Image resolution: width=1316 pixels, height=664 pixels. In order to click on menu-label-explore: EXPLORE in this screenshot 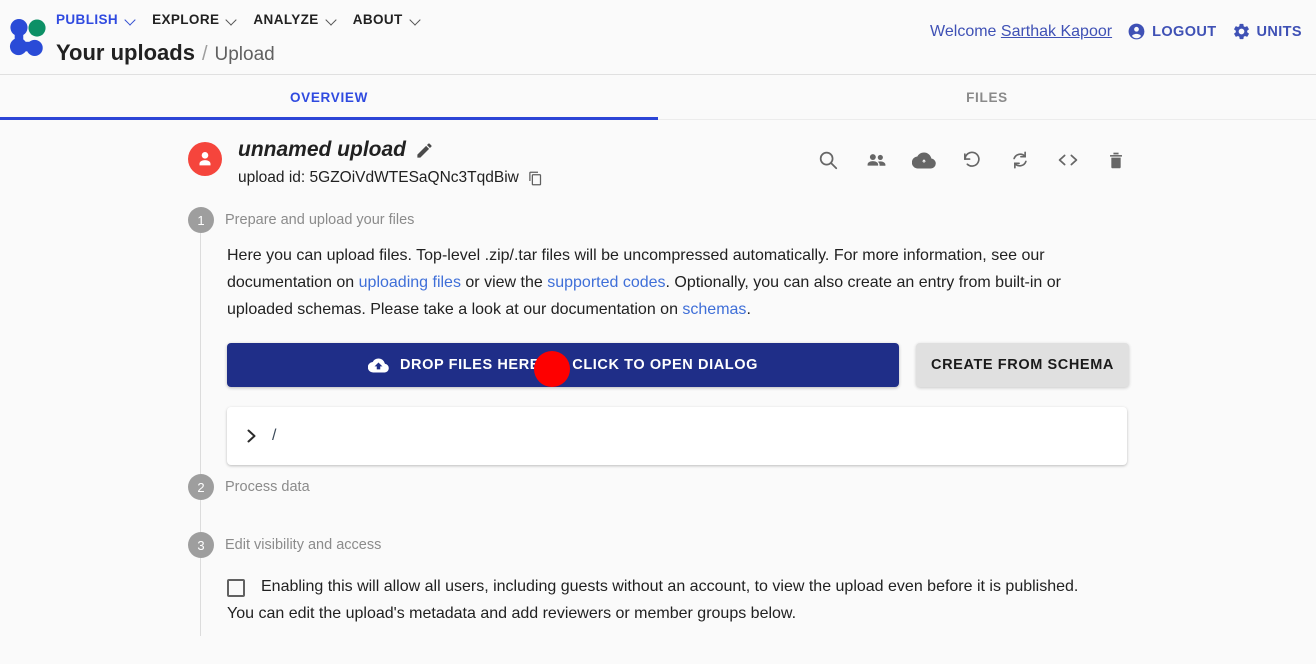, I will do `click(186, 19)`.